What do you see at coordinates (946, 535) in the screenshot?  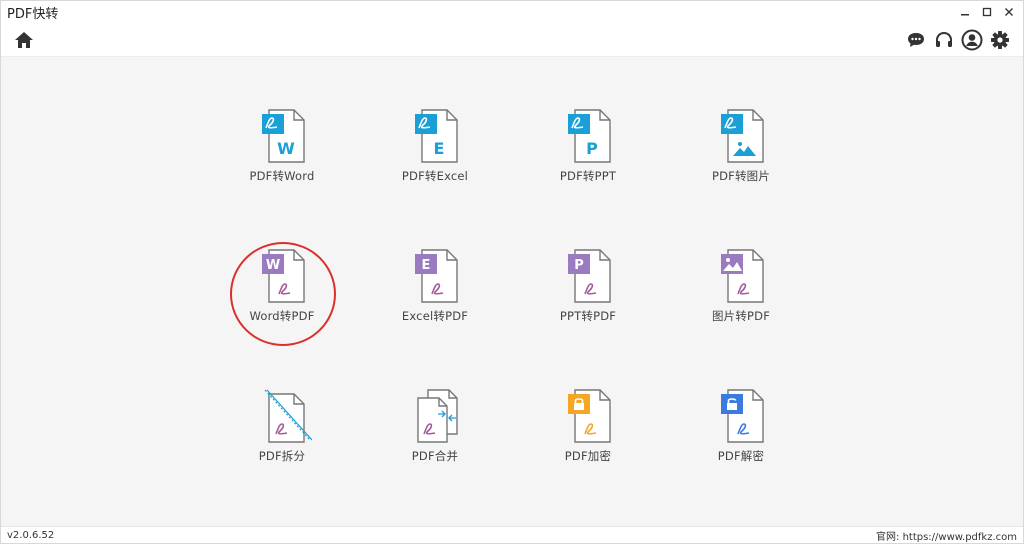 I see `website-link: 官网: https://www.pdfkz.com` at bounding box center [946, 535].